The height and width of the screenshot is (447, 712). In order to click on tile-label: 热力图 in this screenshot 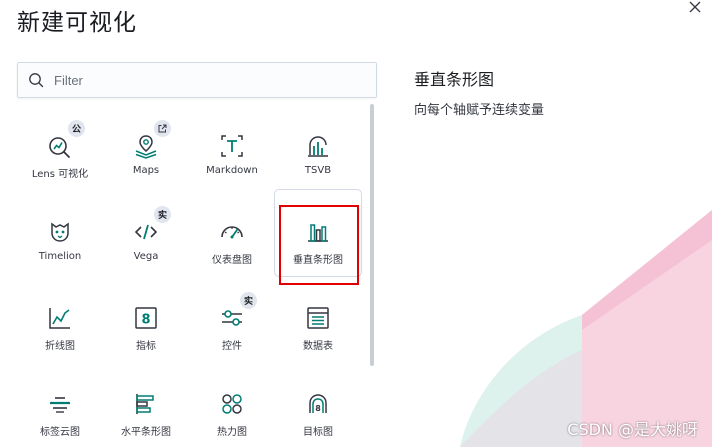, I will do `click(232, 432)`.